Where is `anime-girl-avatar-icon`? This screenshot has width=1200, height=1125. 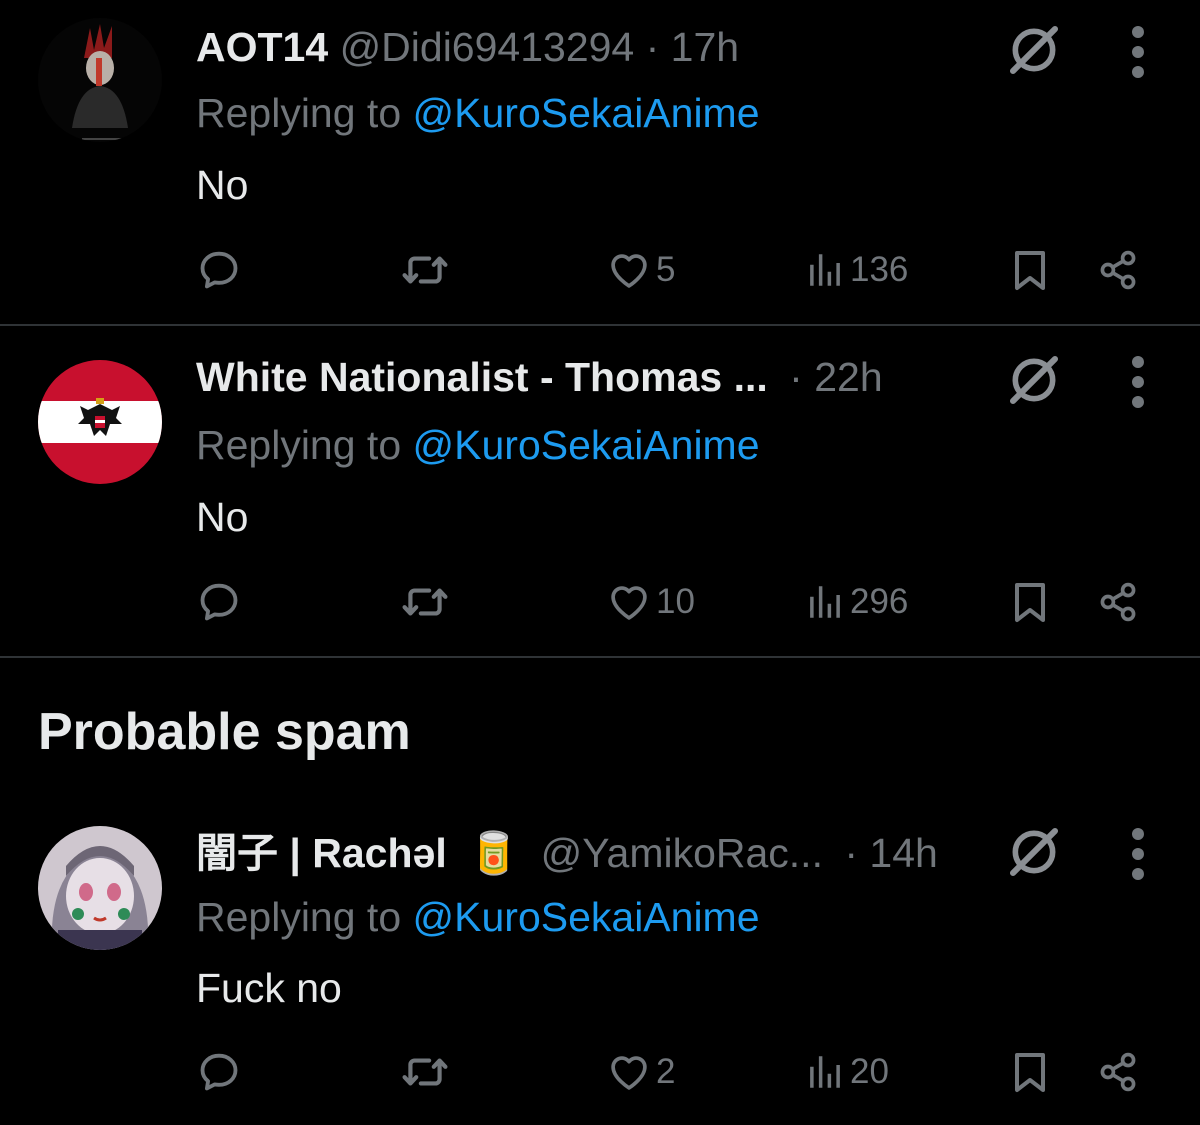 anime-girl-avatar-icon is located at coordinates (100, 888).